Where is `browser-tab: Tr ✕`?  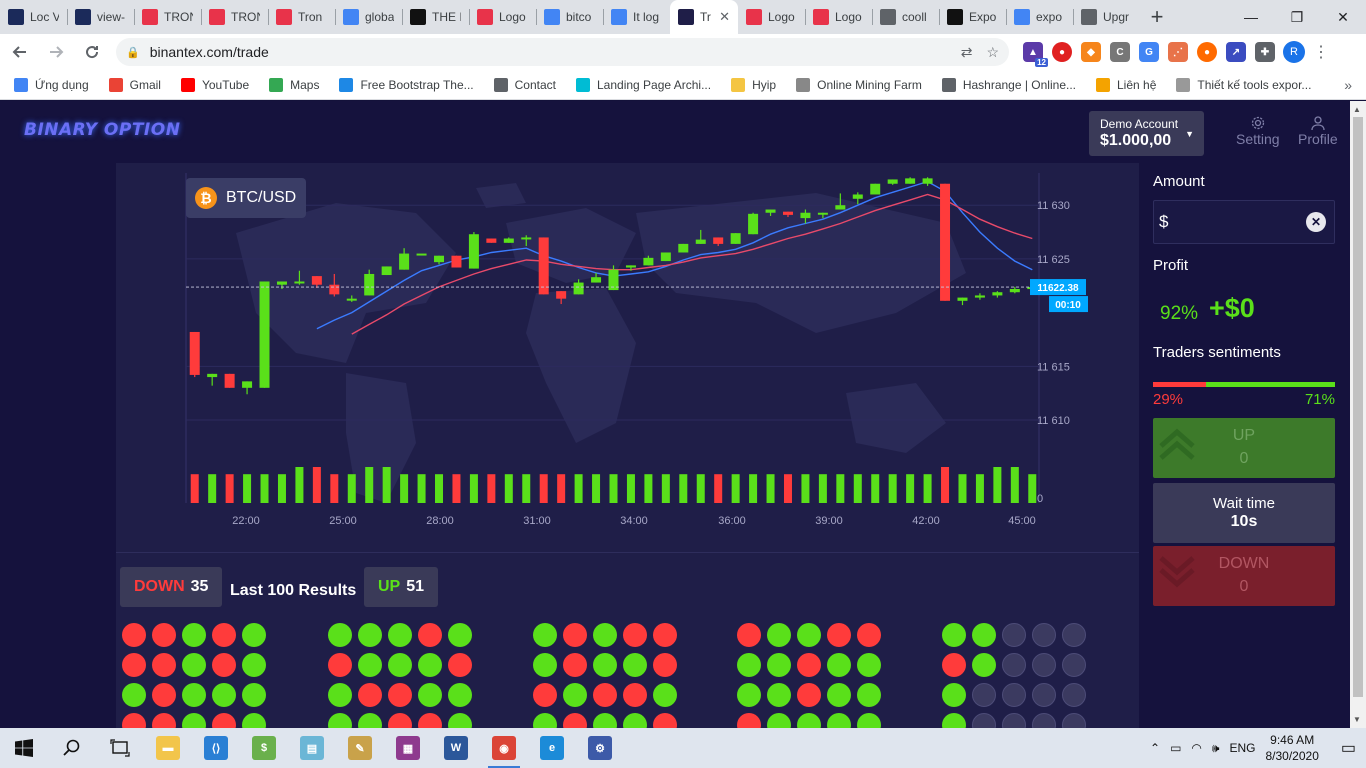 browser-tab: Tr ✕ is located at coordinates (704, 17).